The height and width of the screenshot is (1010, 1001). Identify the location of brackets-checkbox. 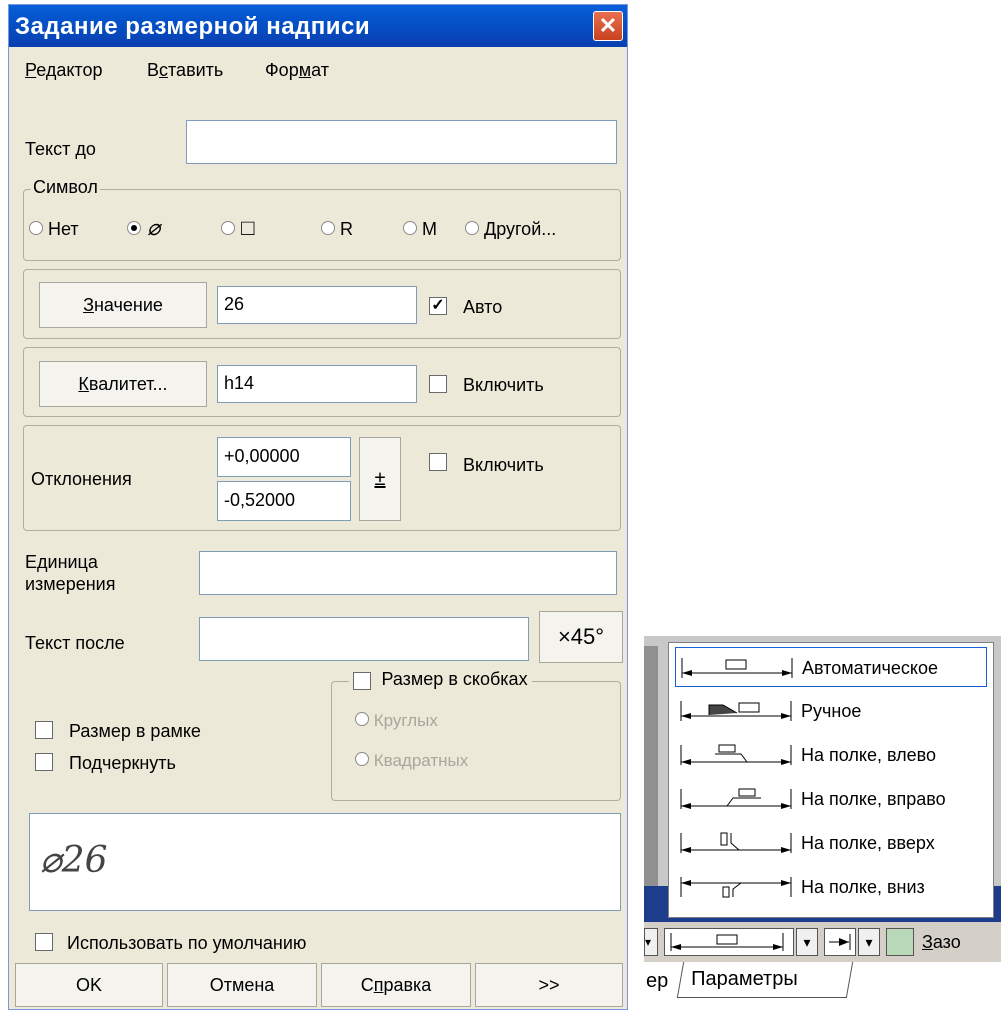
(362, 680).